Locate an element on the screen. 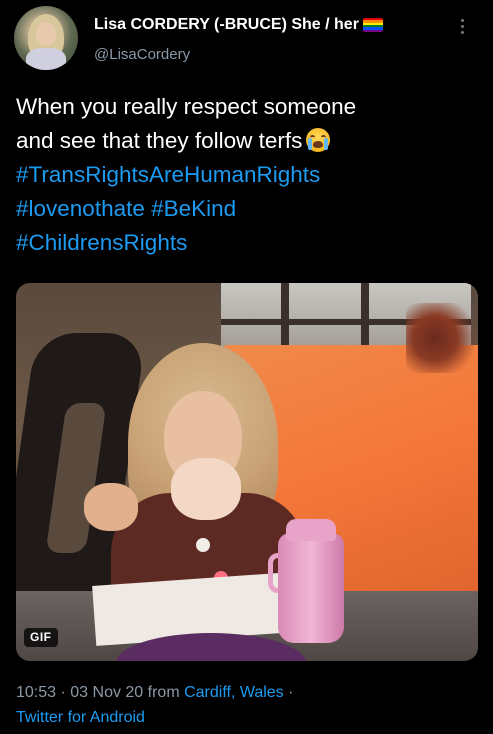 This screenshot has width=493, height=734. tweet-text-line-5: #ChildrensRights is located at coordinates (251, 243).